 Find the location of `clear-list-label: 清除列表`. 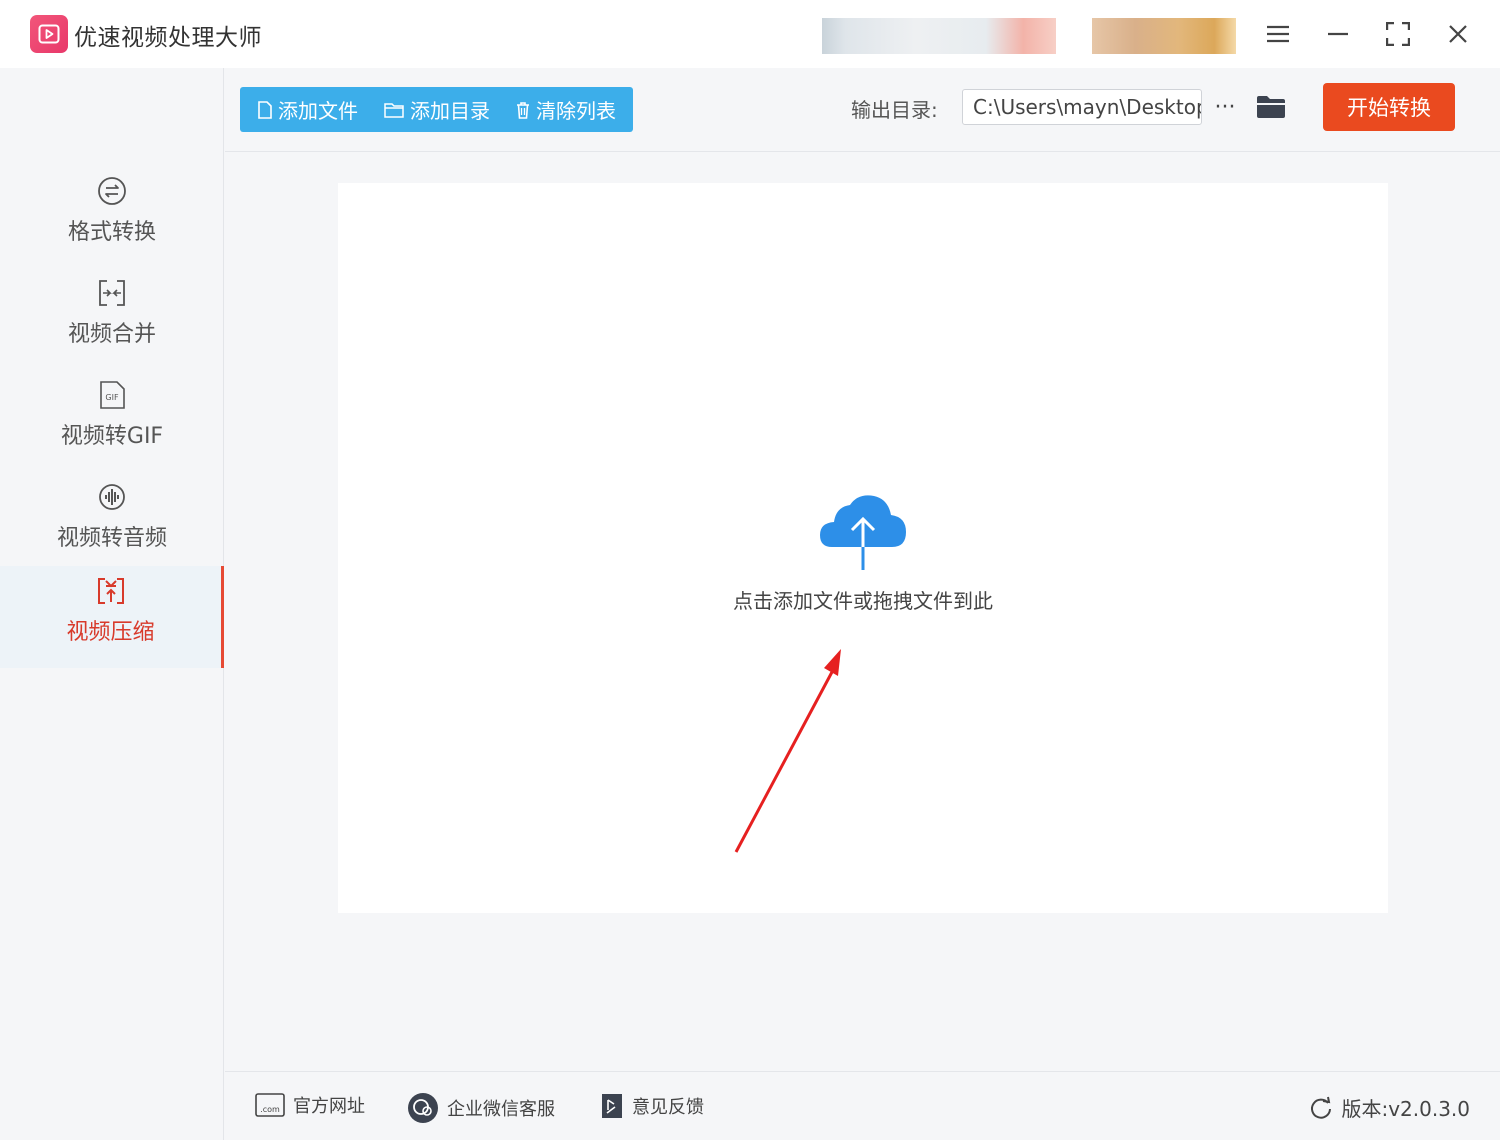

clear-list-label: 清除列表 is located at coordinates (576, 111).